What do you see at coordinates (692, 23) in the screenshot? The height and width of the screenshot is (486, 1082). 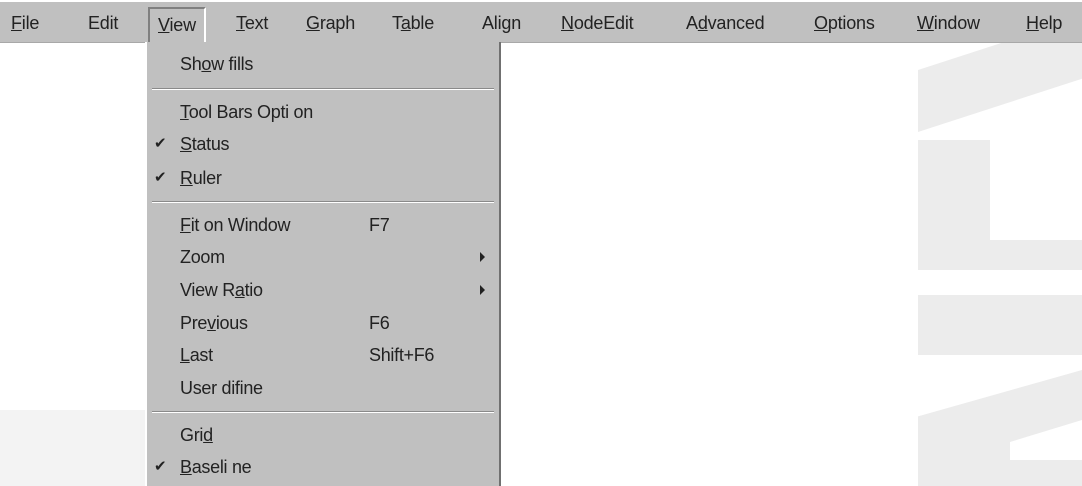 I see `menu-label-pre: A` at bounding box center [692, 23].